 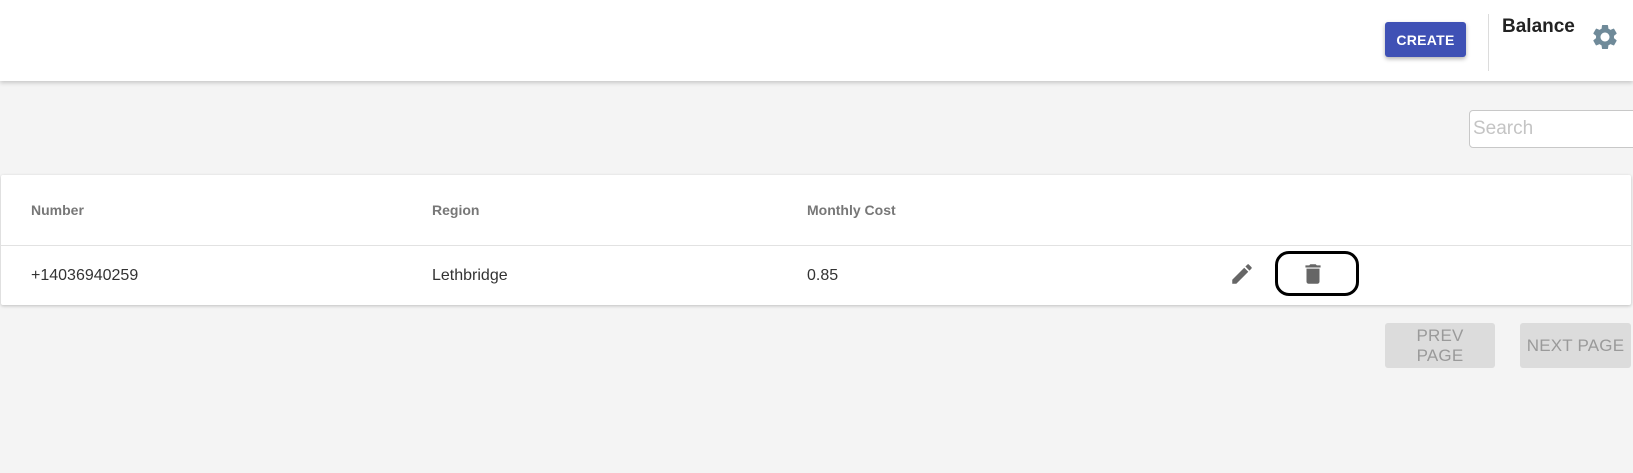 I want to click on column-header-monthly-cost: Monthly Cost, so click(x=851, y=210).